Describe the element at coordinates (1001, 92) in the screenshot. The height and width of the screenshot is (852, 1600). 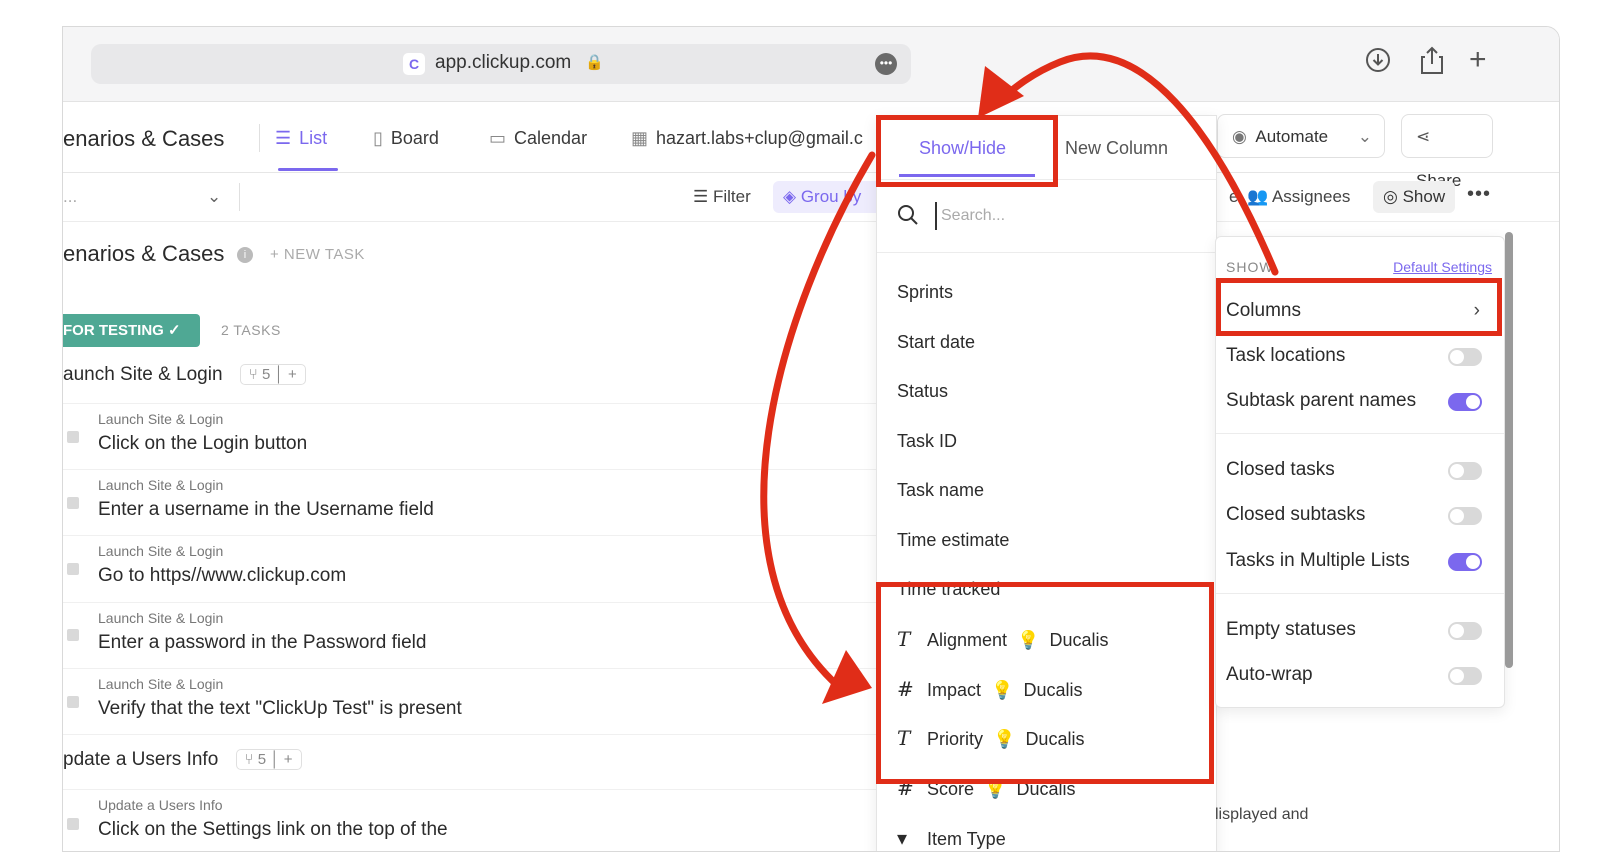
I see `arrow-head-top` at that location.